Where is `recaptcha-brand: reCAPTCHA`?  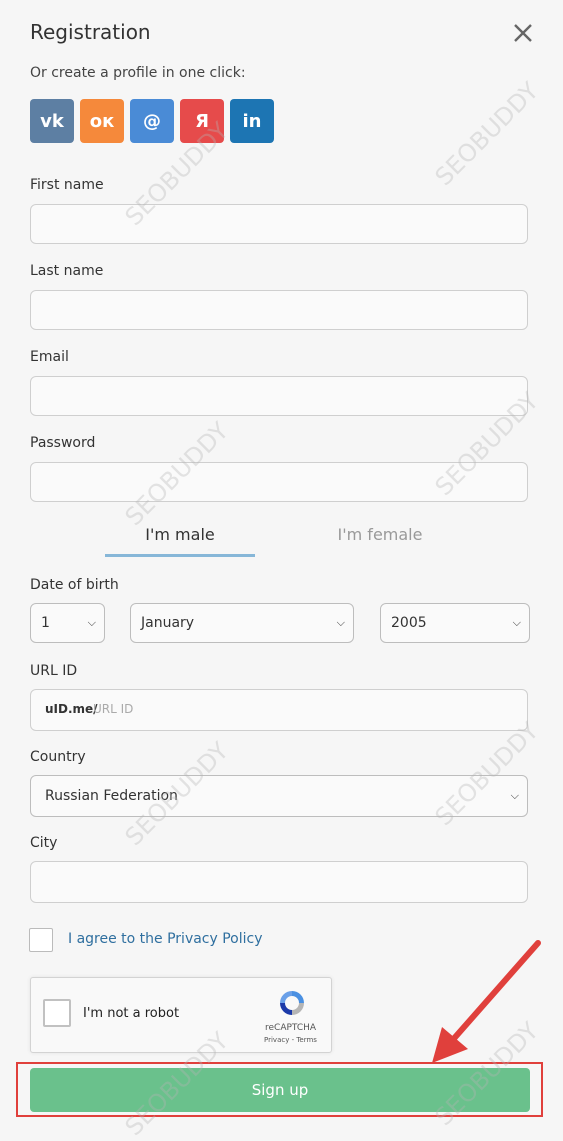
recaptcha-brand: reCAPTCHA is located at coordinates (291, 1028).